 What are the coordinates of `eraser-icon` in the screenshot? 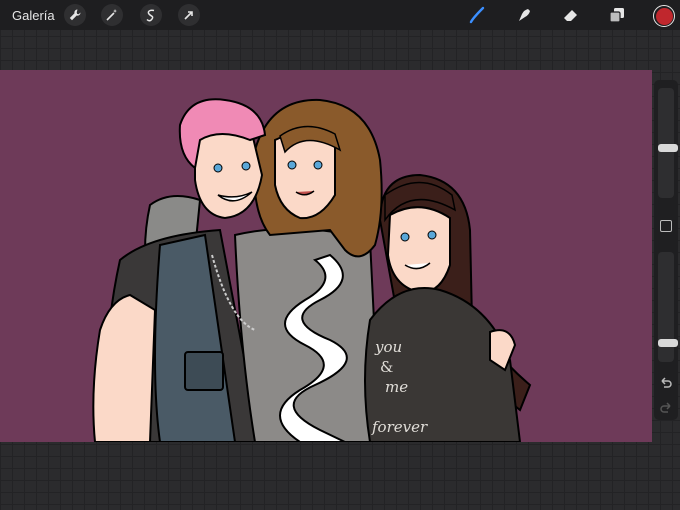 It's located at (570, 15).